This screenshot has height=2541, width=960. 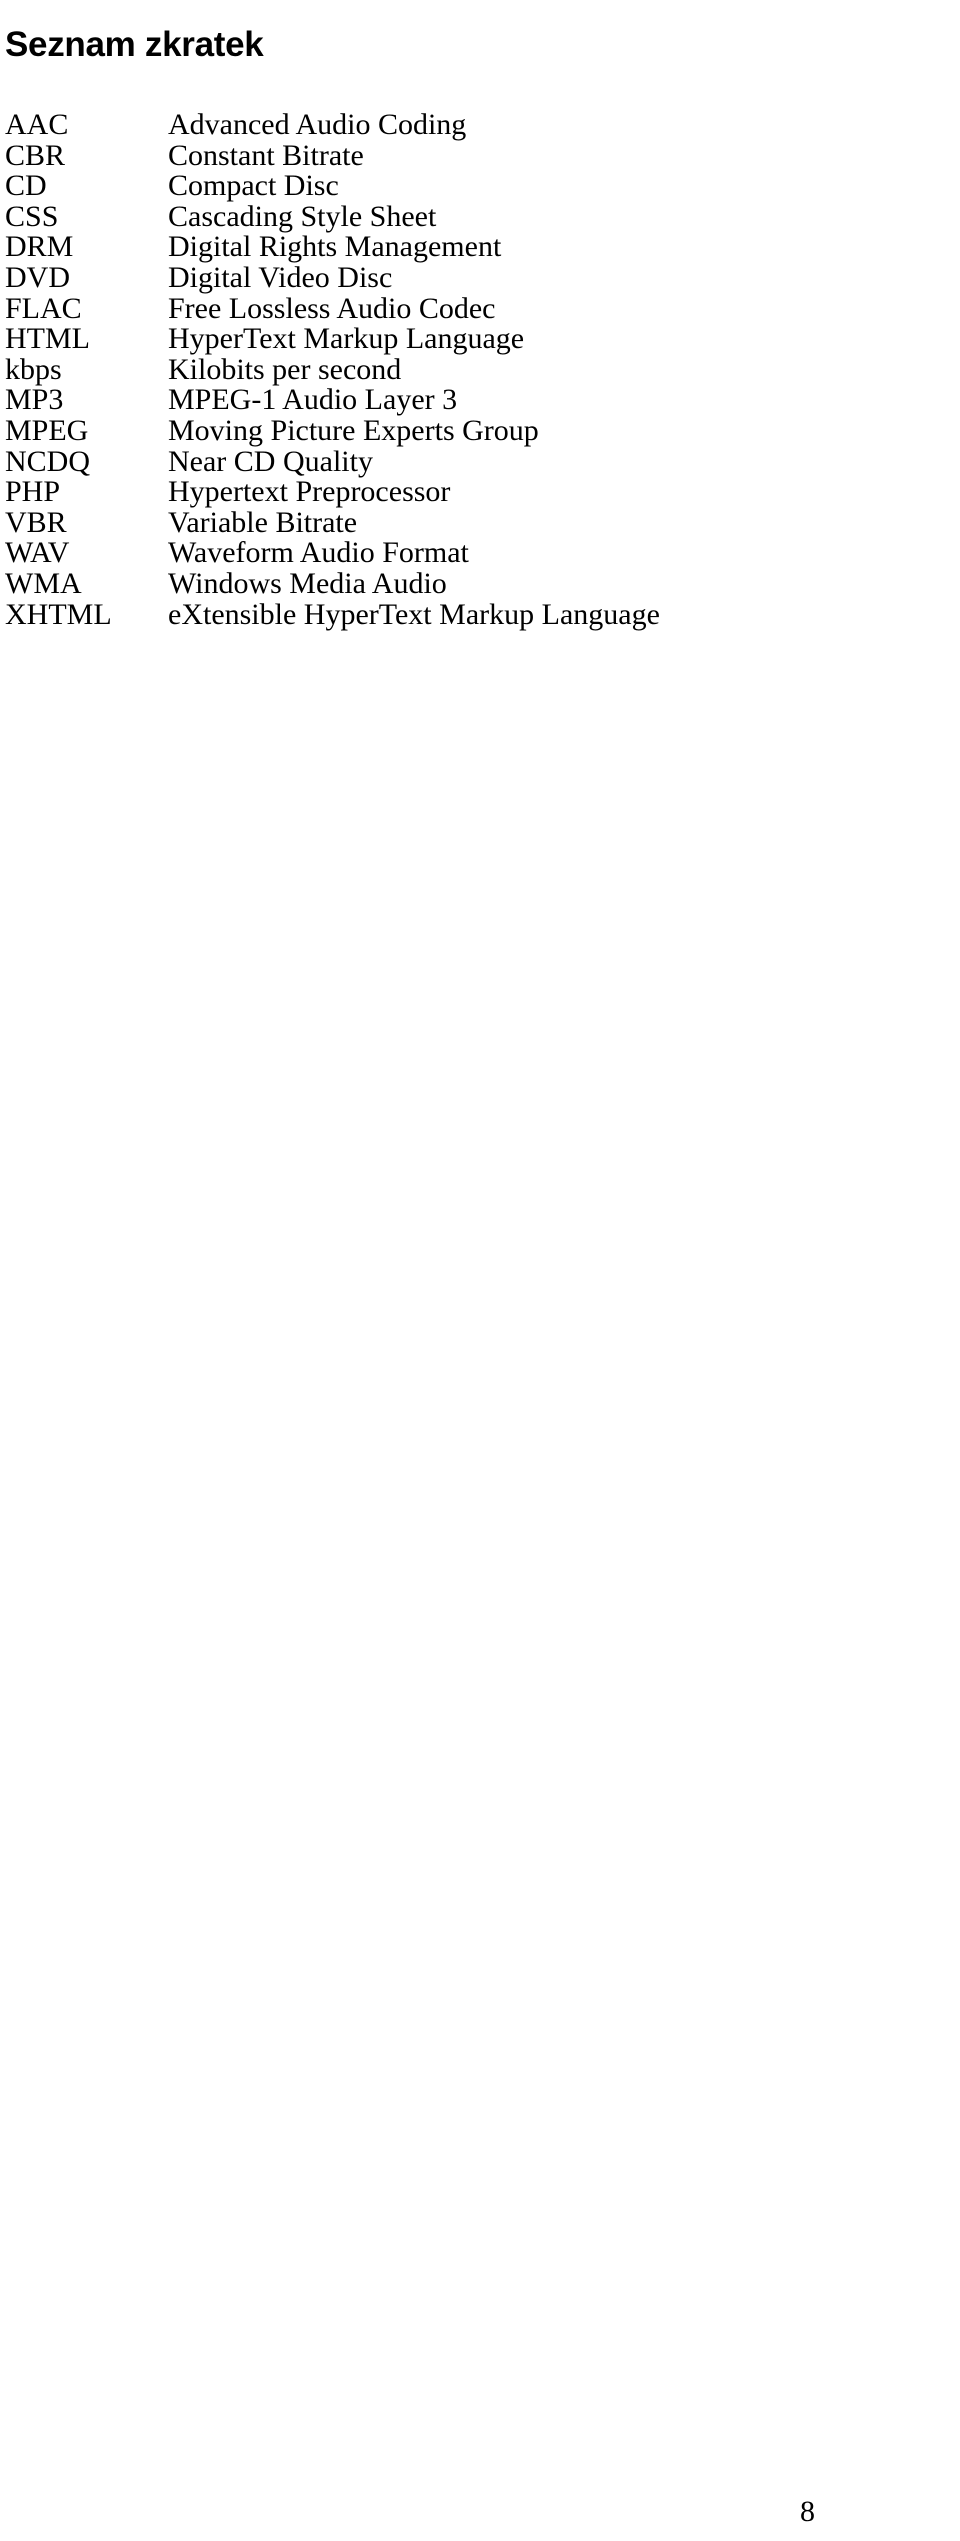 What do you see at coordinates (318, 553) in the screenshot?
I see `abbreviation-description: Waveform Audio Format` at bounding box center [318, 553].